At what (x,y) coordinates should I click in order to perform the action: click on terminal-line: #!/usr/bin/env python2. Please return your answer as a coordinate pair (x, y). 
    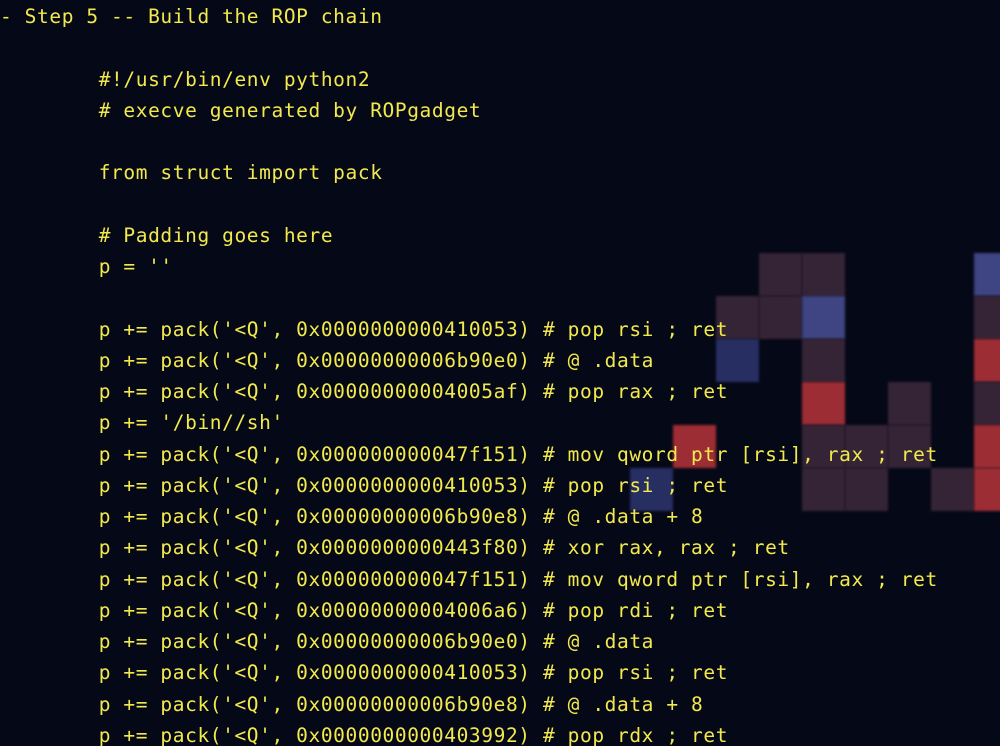
    Looking at the image, I should click on (185, 79).